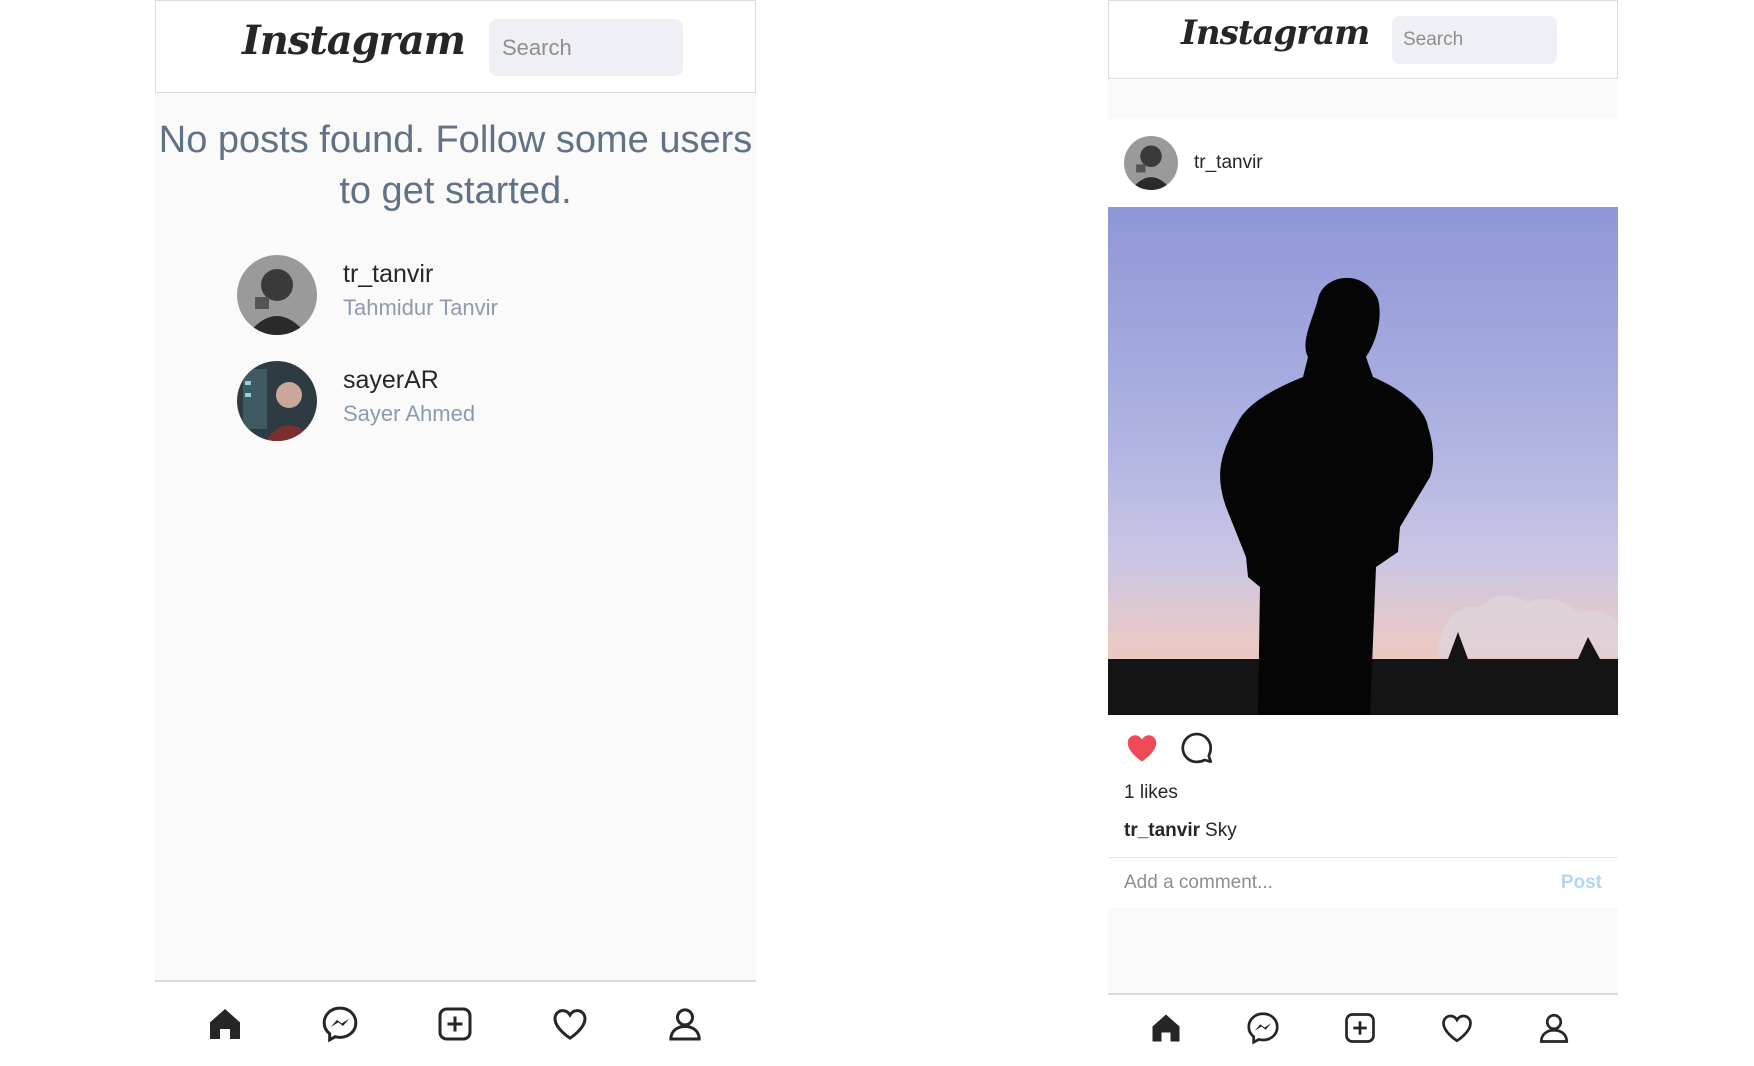  I want to click on post-caption: tr_tanvir Sky, so click(1180, 831).